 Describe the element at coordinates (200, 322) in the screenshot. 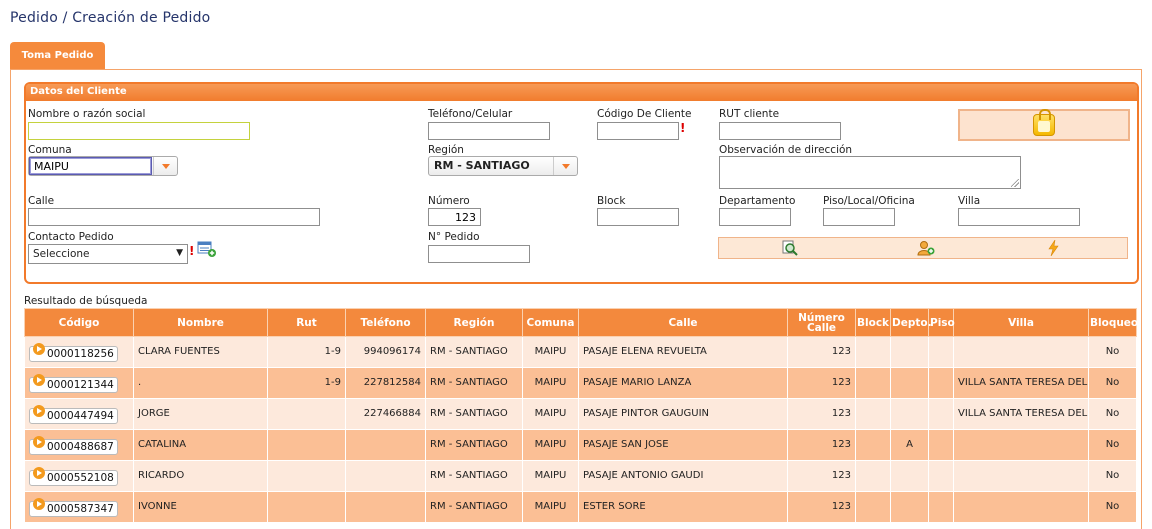

I see `column-header-nombre: Nombre` at that location.